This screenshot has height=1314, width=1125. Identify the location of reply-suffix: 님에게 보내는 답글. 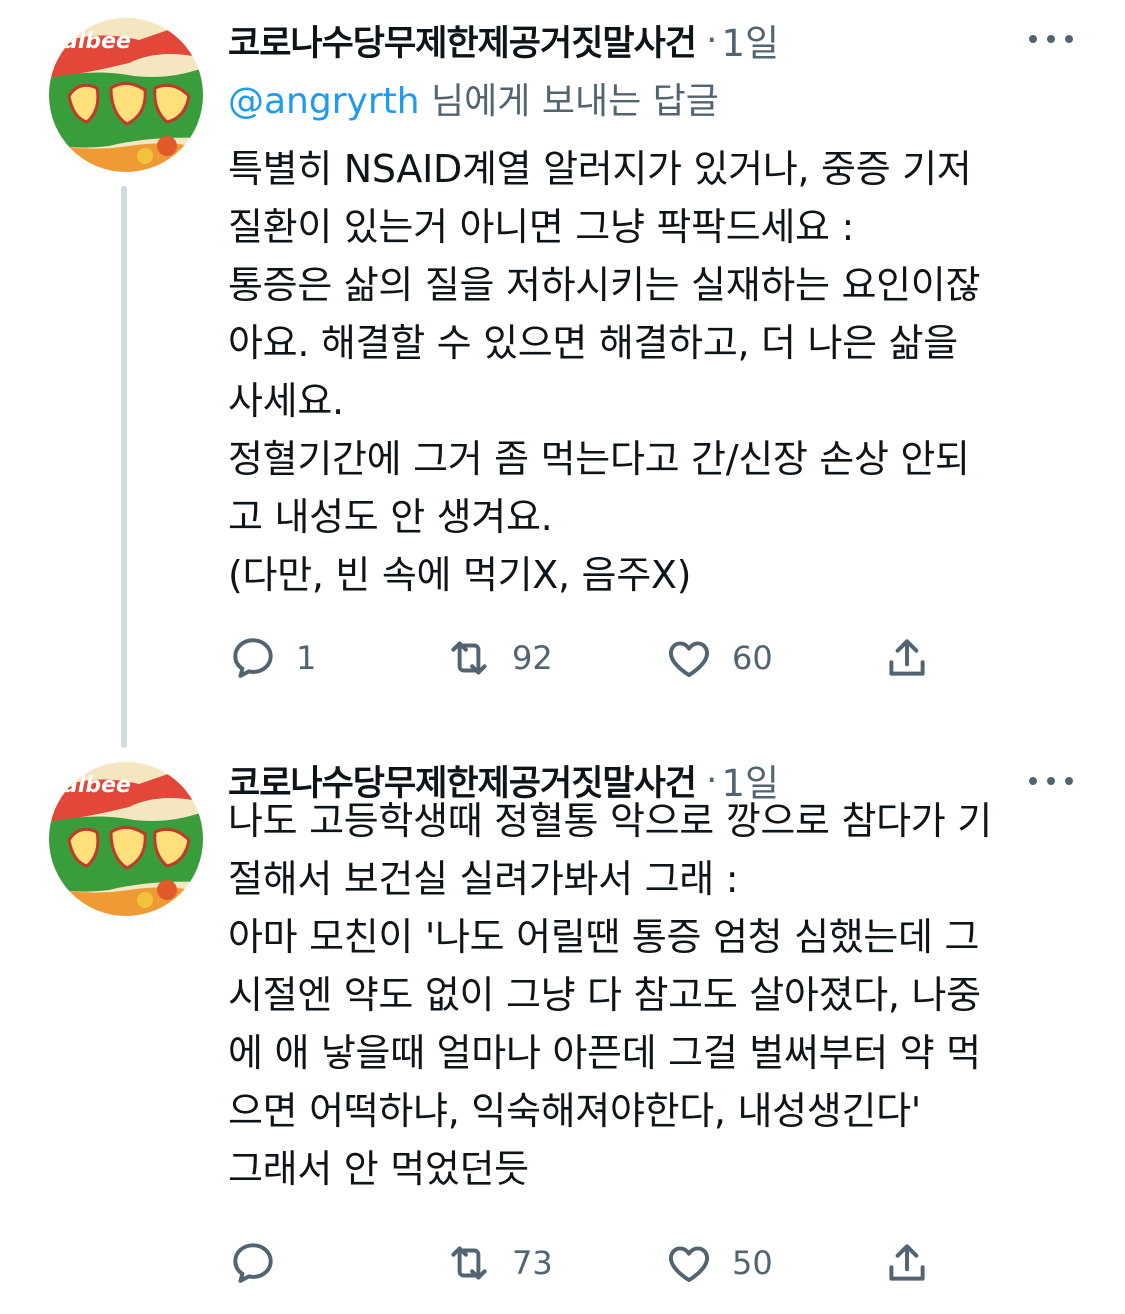
(569, 101).